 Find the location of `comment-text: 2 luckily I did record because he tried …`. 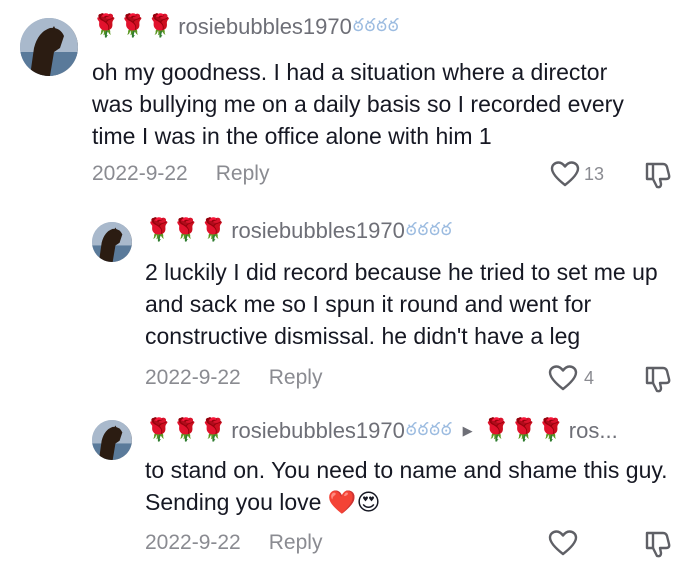

comment-text: 2 luckily I did record because he tried … is located at coordinates (401, 304).